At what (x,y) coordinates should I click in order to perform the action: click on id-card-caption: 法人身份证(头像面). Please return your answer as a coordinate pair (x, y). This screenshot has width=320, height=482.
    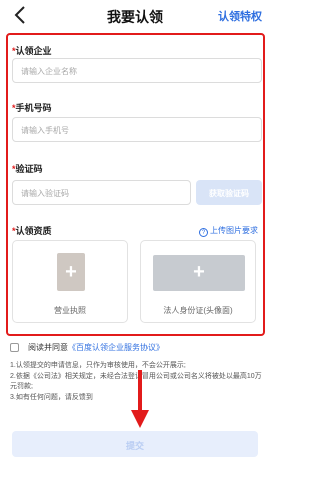
    Looking at the image, I should click on (198, 310).